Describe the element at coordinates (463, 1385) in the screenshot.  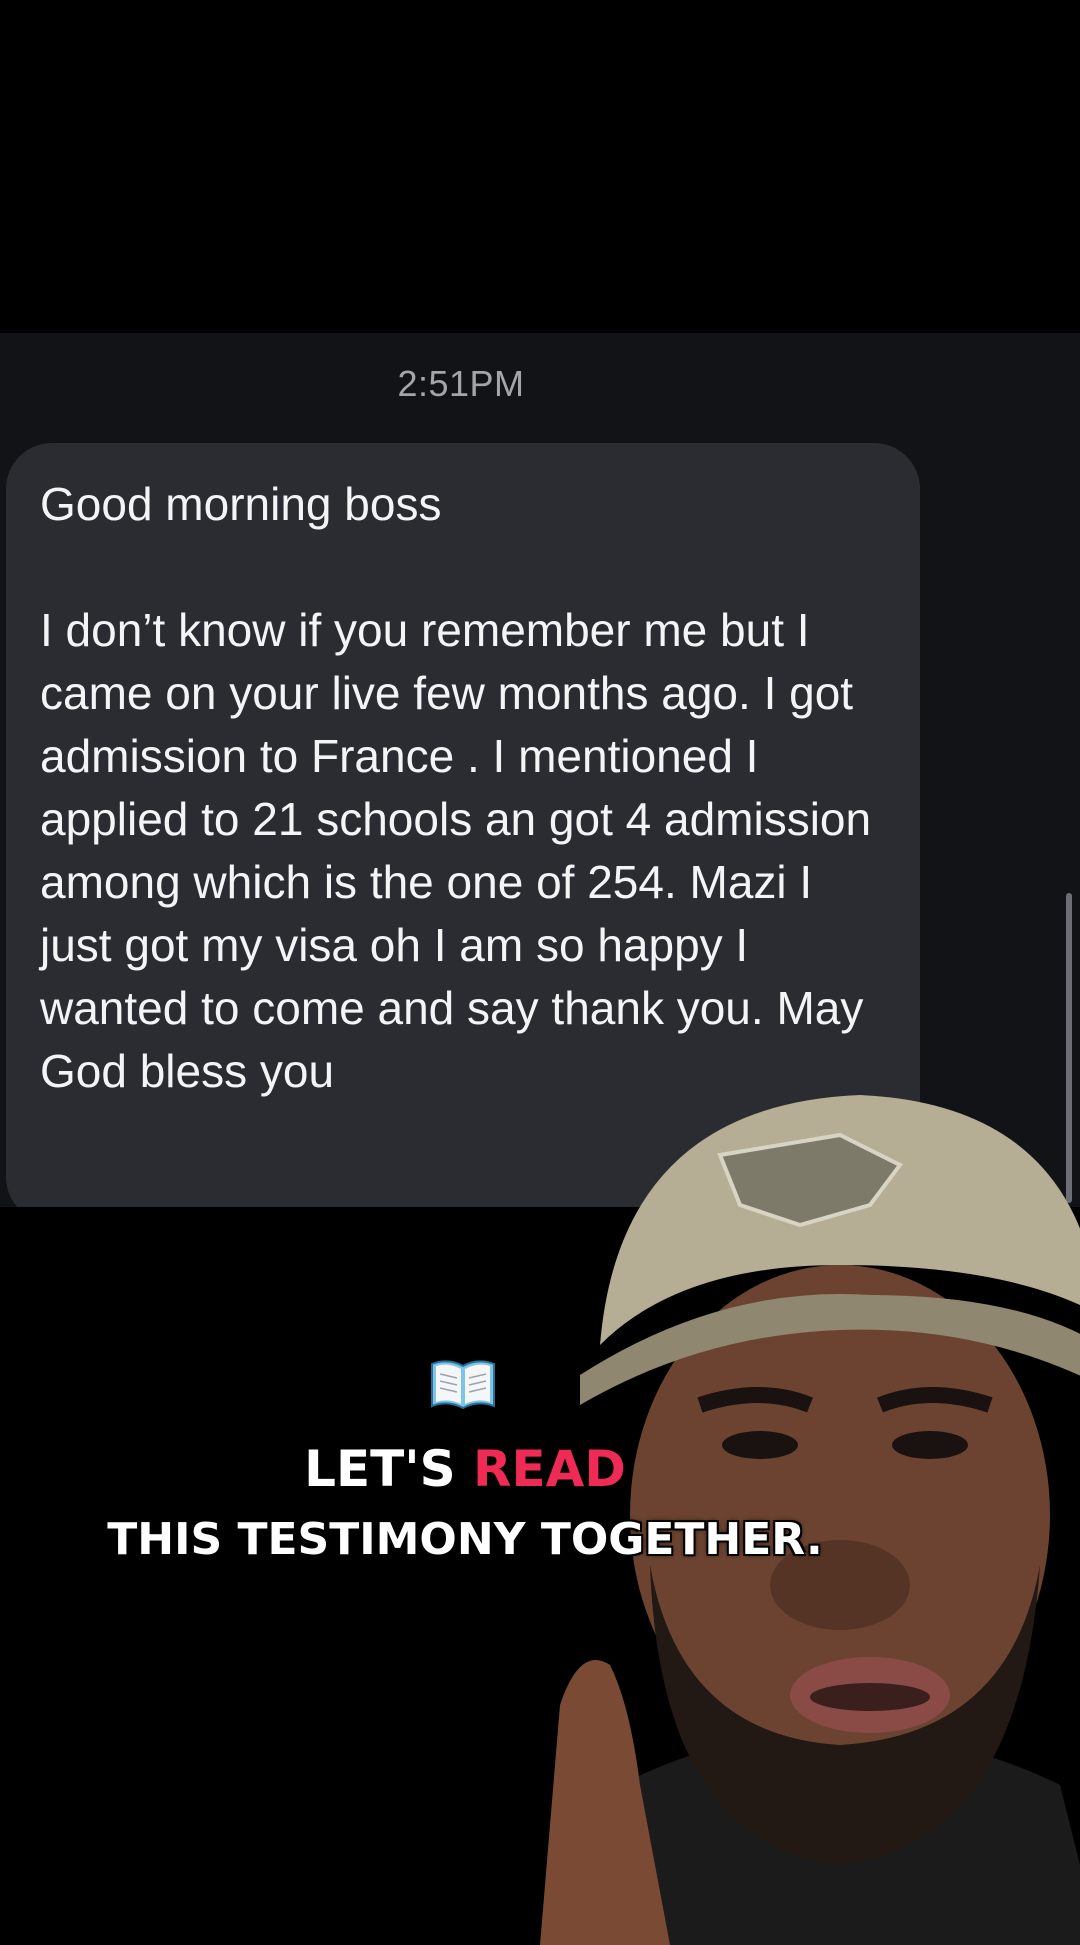
I see `open-book-icon` at that location.